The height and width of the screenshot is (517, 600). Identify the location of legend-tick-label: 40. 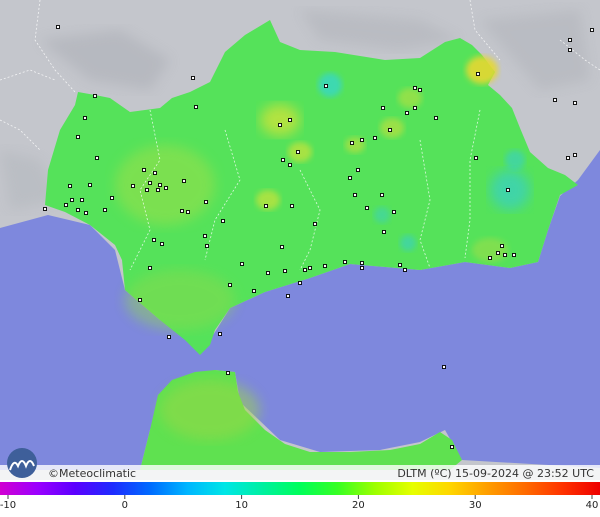
(592, 505).